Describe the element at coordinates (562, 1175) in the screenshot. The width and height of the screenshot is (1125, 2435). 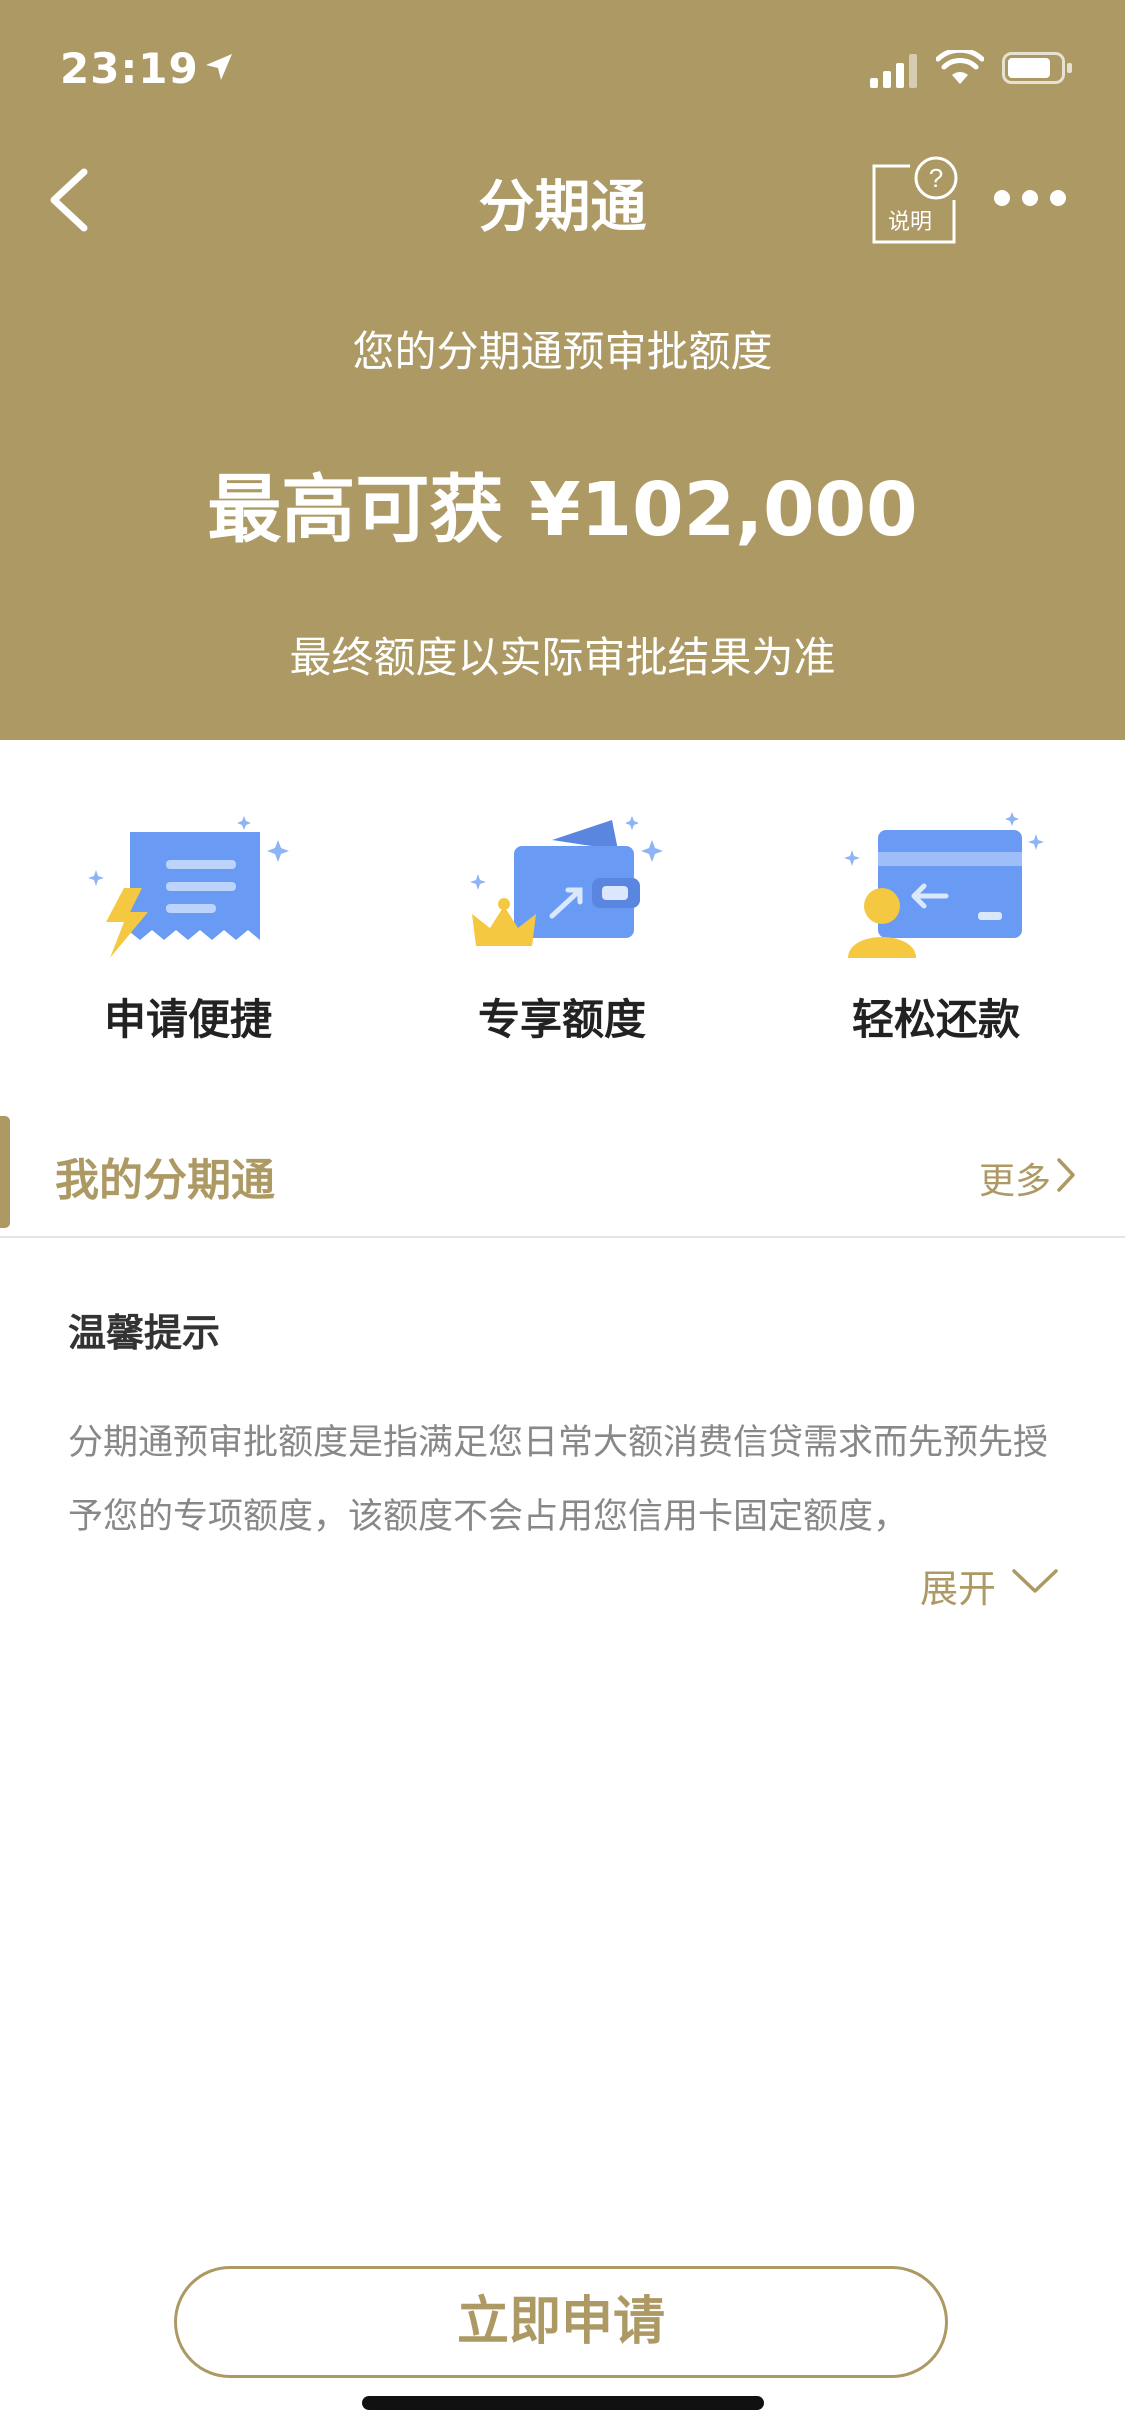
I see `my-installment-section-header: 我的分期通 更多` at that location.